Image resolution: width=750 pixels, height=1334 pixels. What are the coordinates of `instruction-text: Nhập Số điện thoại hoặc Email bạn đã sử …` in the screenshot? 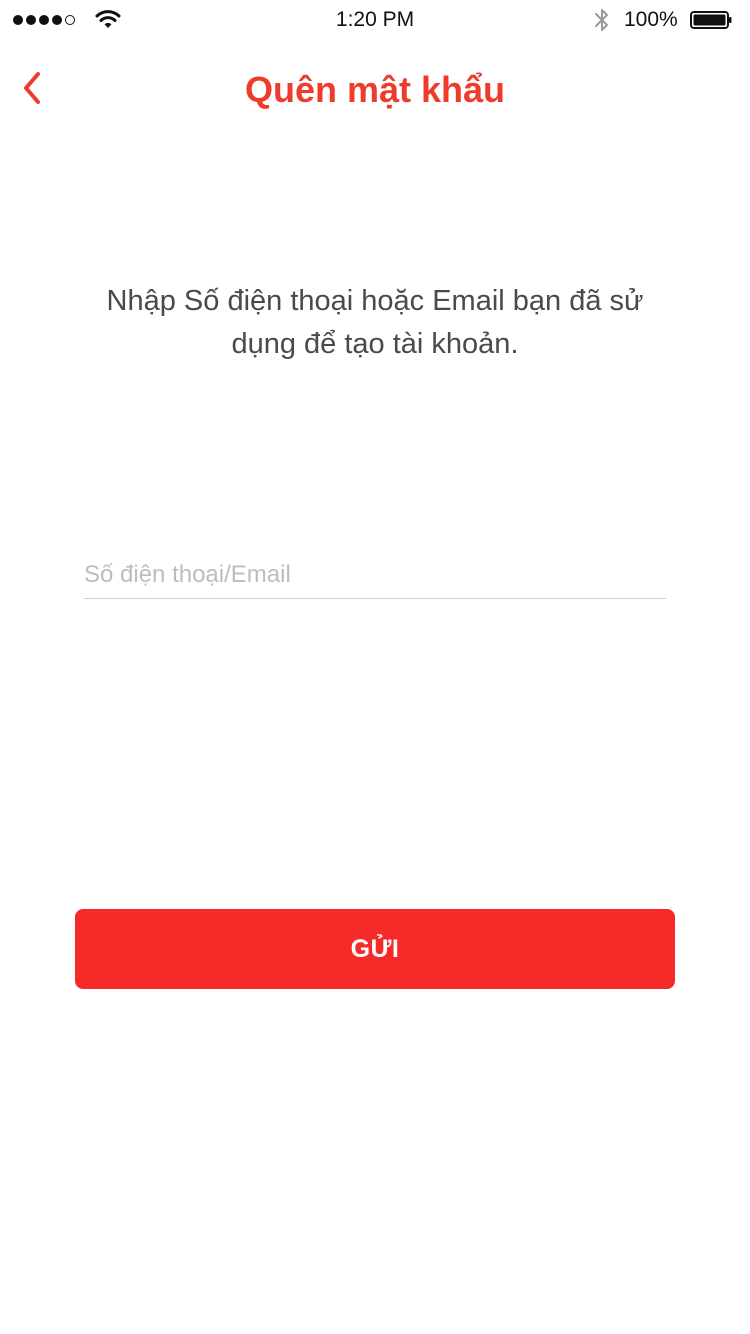 It's located at (375, 322).